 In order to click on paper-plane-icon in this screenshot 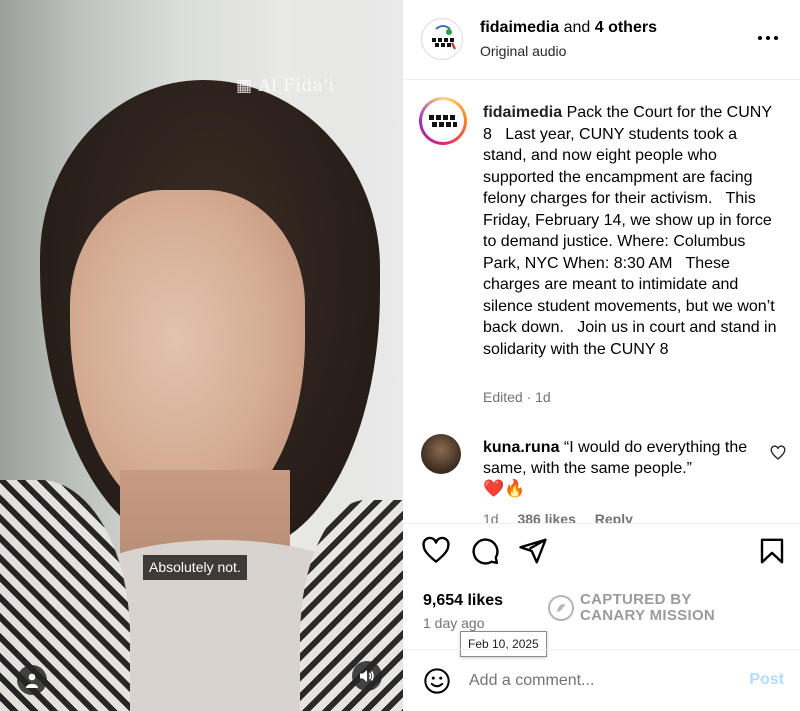, I will do `click(533, 551)`.